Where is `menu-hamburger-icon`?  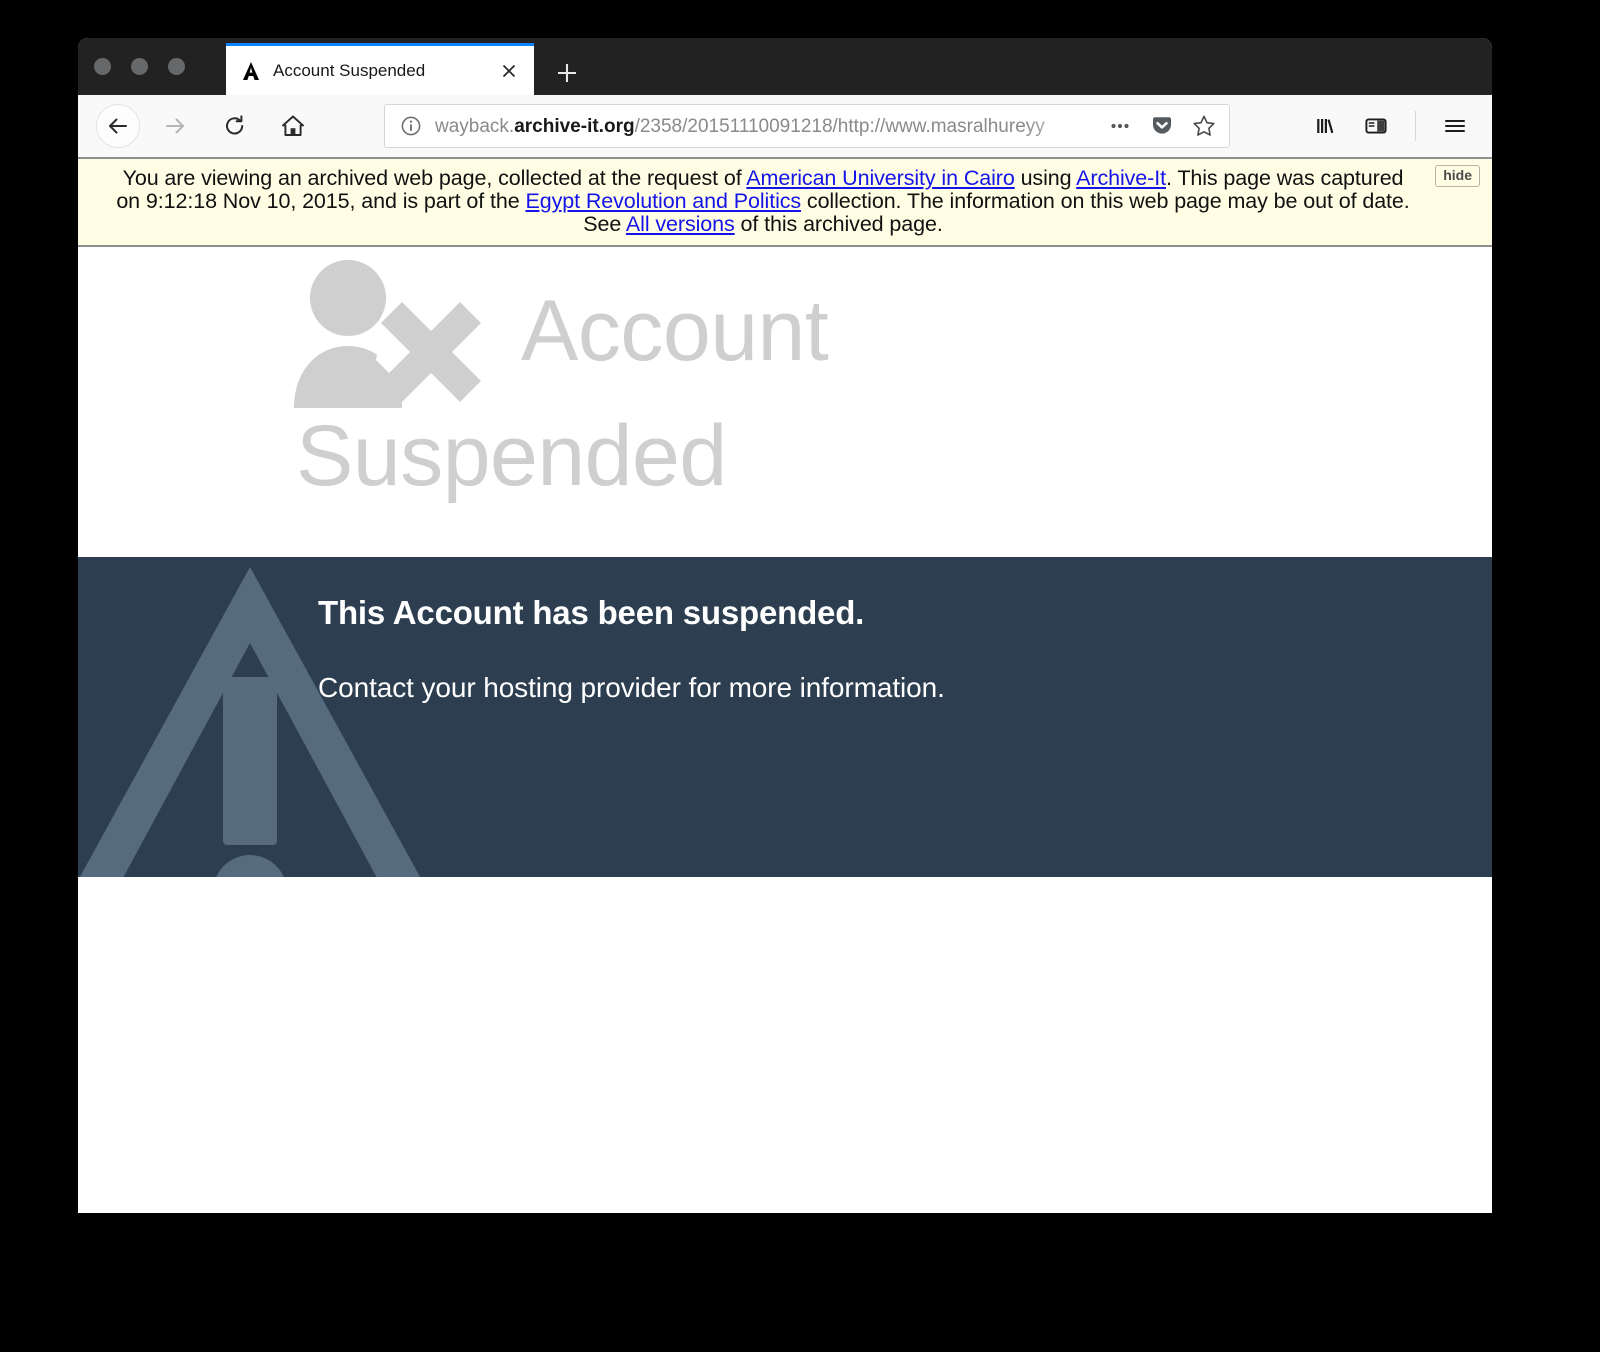 menu-hamburger-icon is located at coordinates (1455, 126).